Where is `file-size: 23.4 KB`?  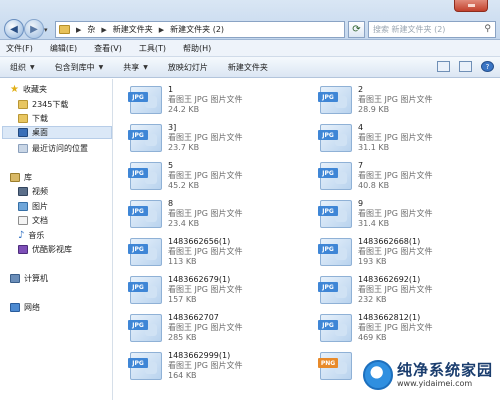 file-size: 23.4 KB is located at coordinates (184, 223).